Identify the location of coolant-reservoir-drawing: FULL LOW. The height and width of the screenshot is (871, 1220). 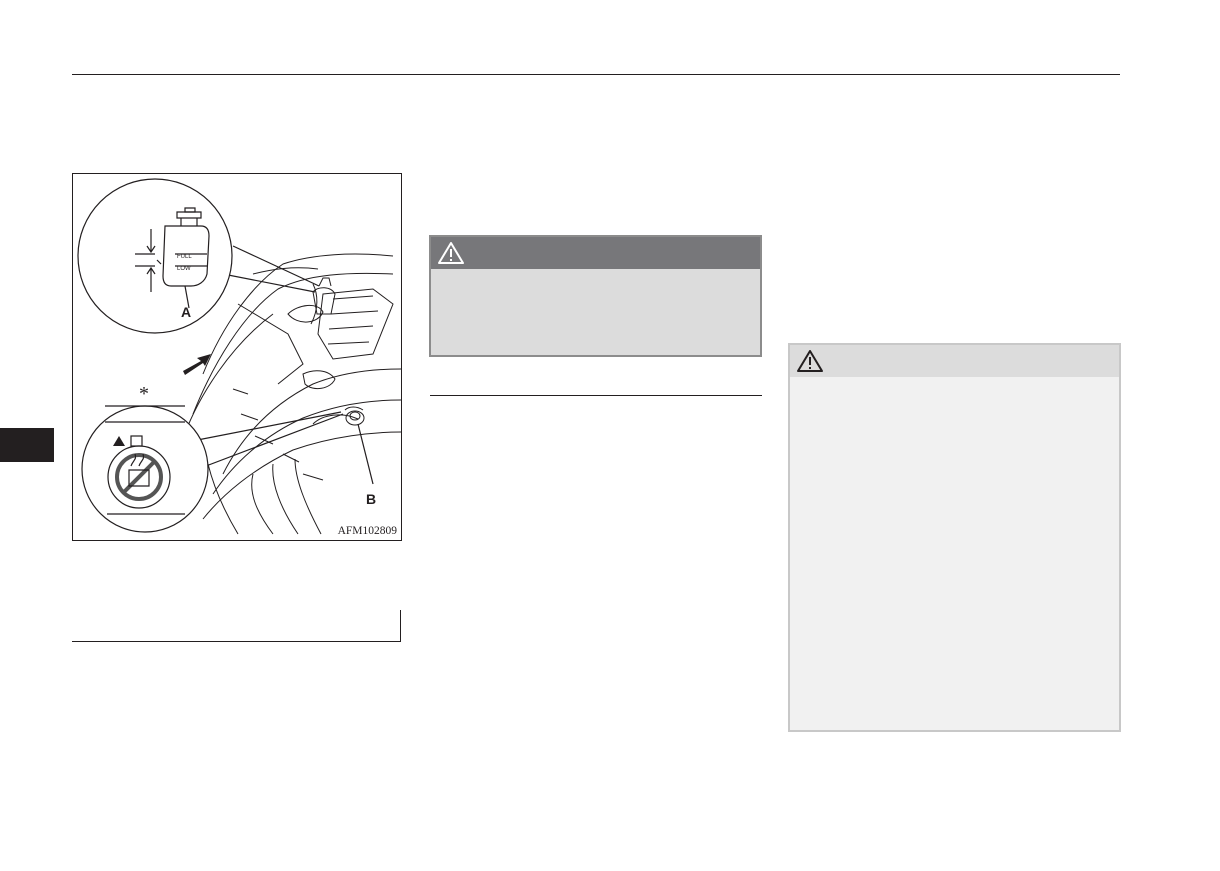
(239, 356).